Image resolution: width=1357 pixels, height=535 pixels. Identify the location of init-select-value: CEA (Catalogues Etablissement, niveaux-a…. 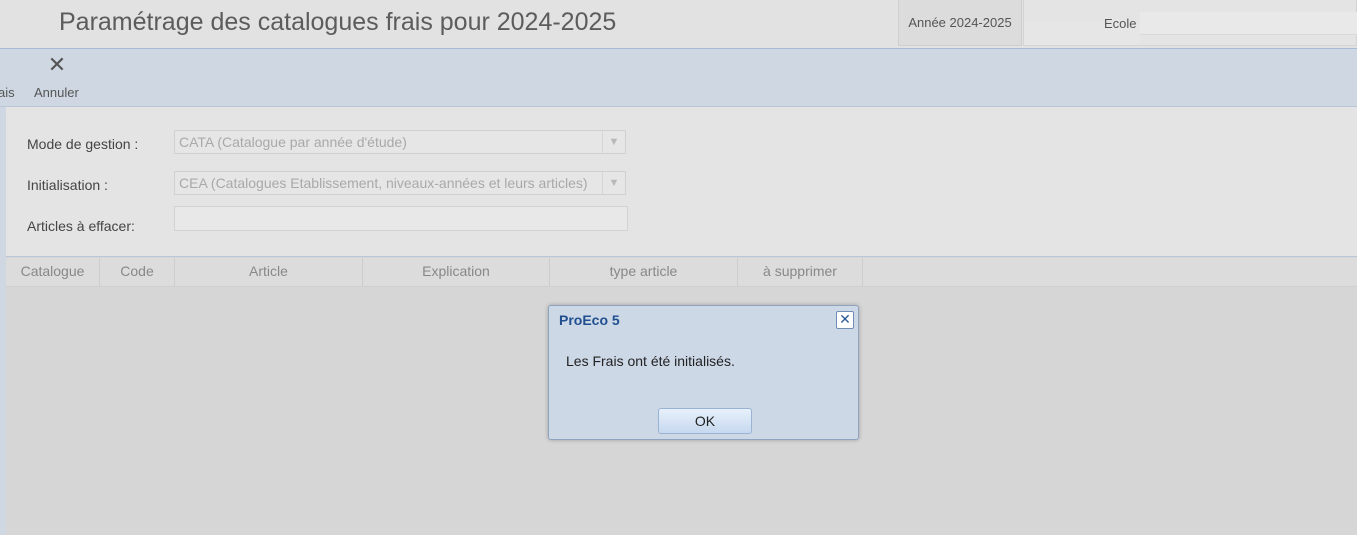
(383, 183).